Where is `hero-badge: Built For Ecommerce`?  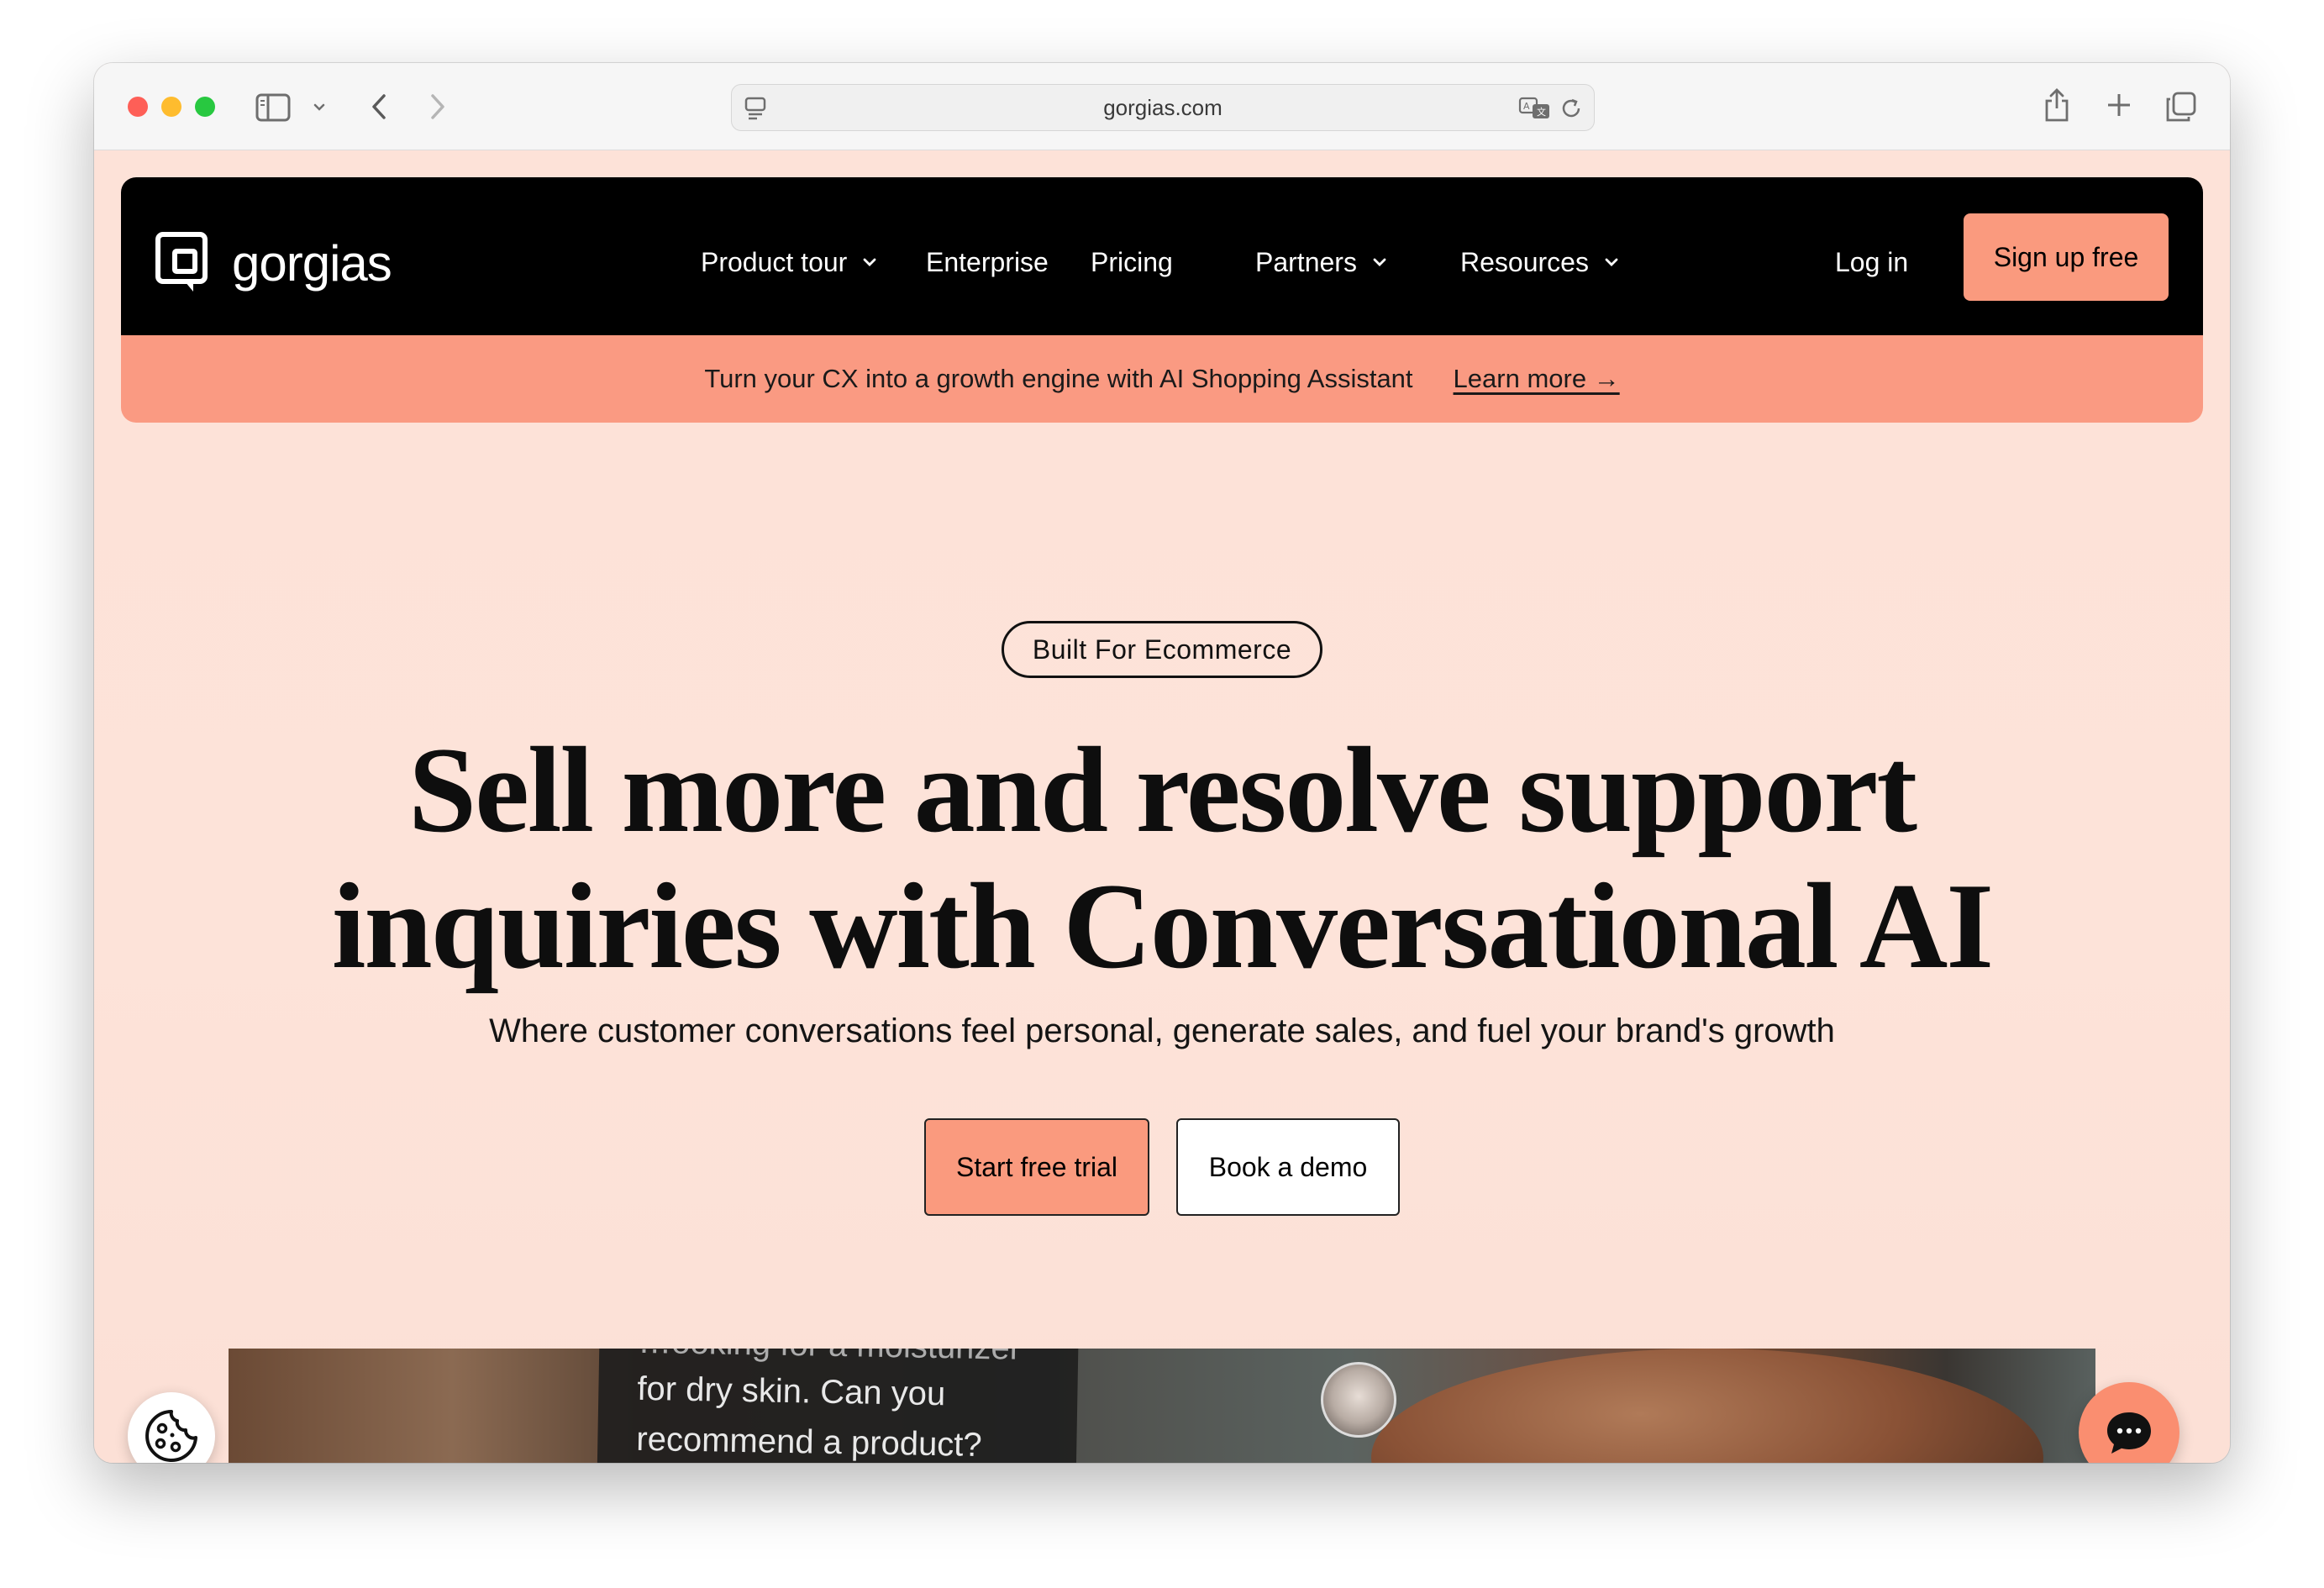
hero-badge: Built For Ecommerce is located at coordinates (1162, 649).